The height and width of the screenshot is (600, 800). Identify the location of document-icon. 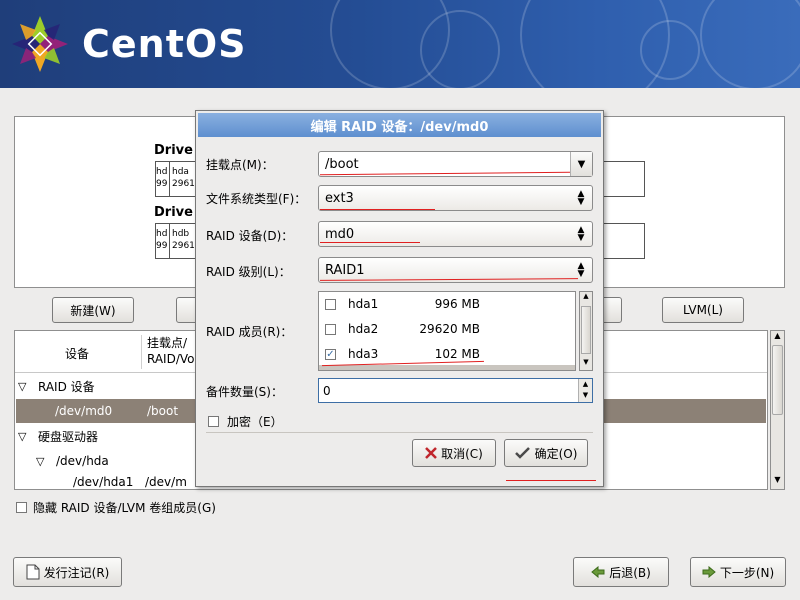
(33, 572).